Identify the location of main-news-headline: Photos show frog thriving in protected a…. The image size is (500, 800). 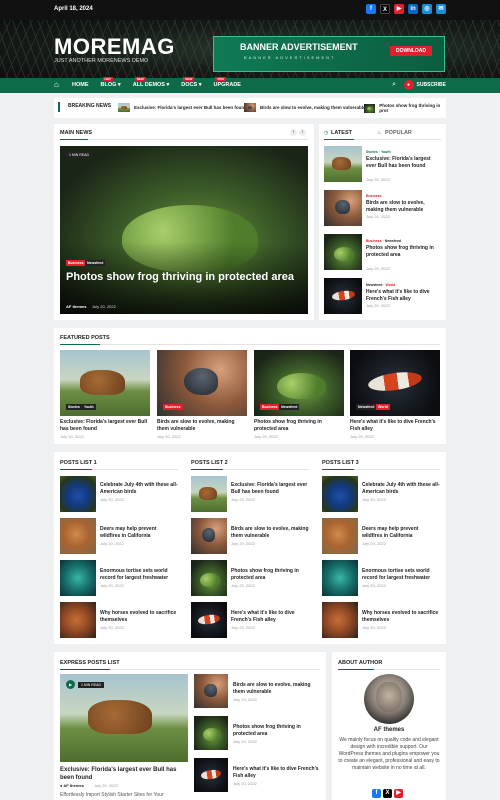
(181, 277).